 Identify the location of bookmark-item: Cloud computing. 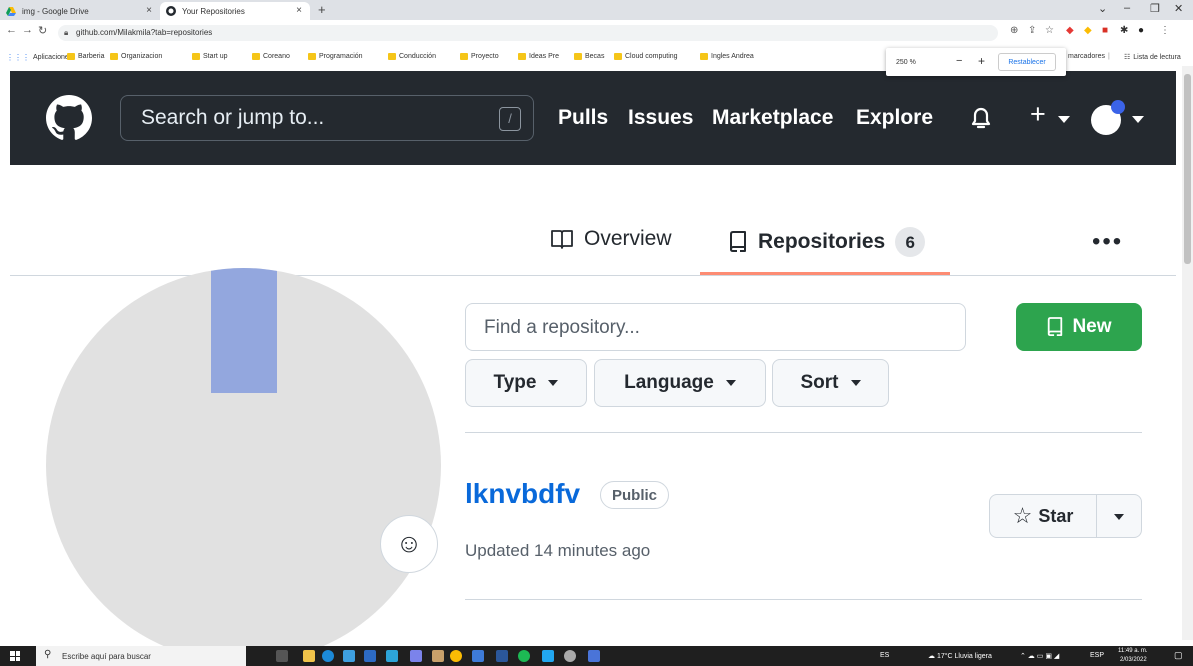
(646, 56).